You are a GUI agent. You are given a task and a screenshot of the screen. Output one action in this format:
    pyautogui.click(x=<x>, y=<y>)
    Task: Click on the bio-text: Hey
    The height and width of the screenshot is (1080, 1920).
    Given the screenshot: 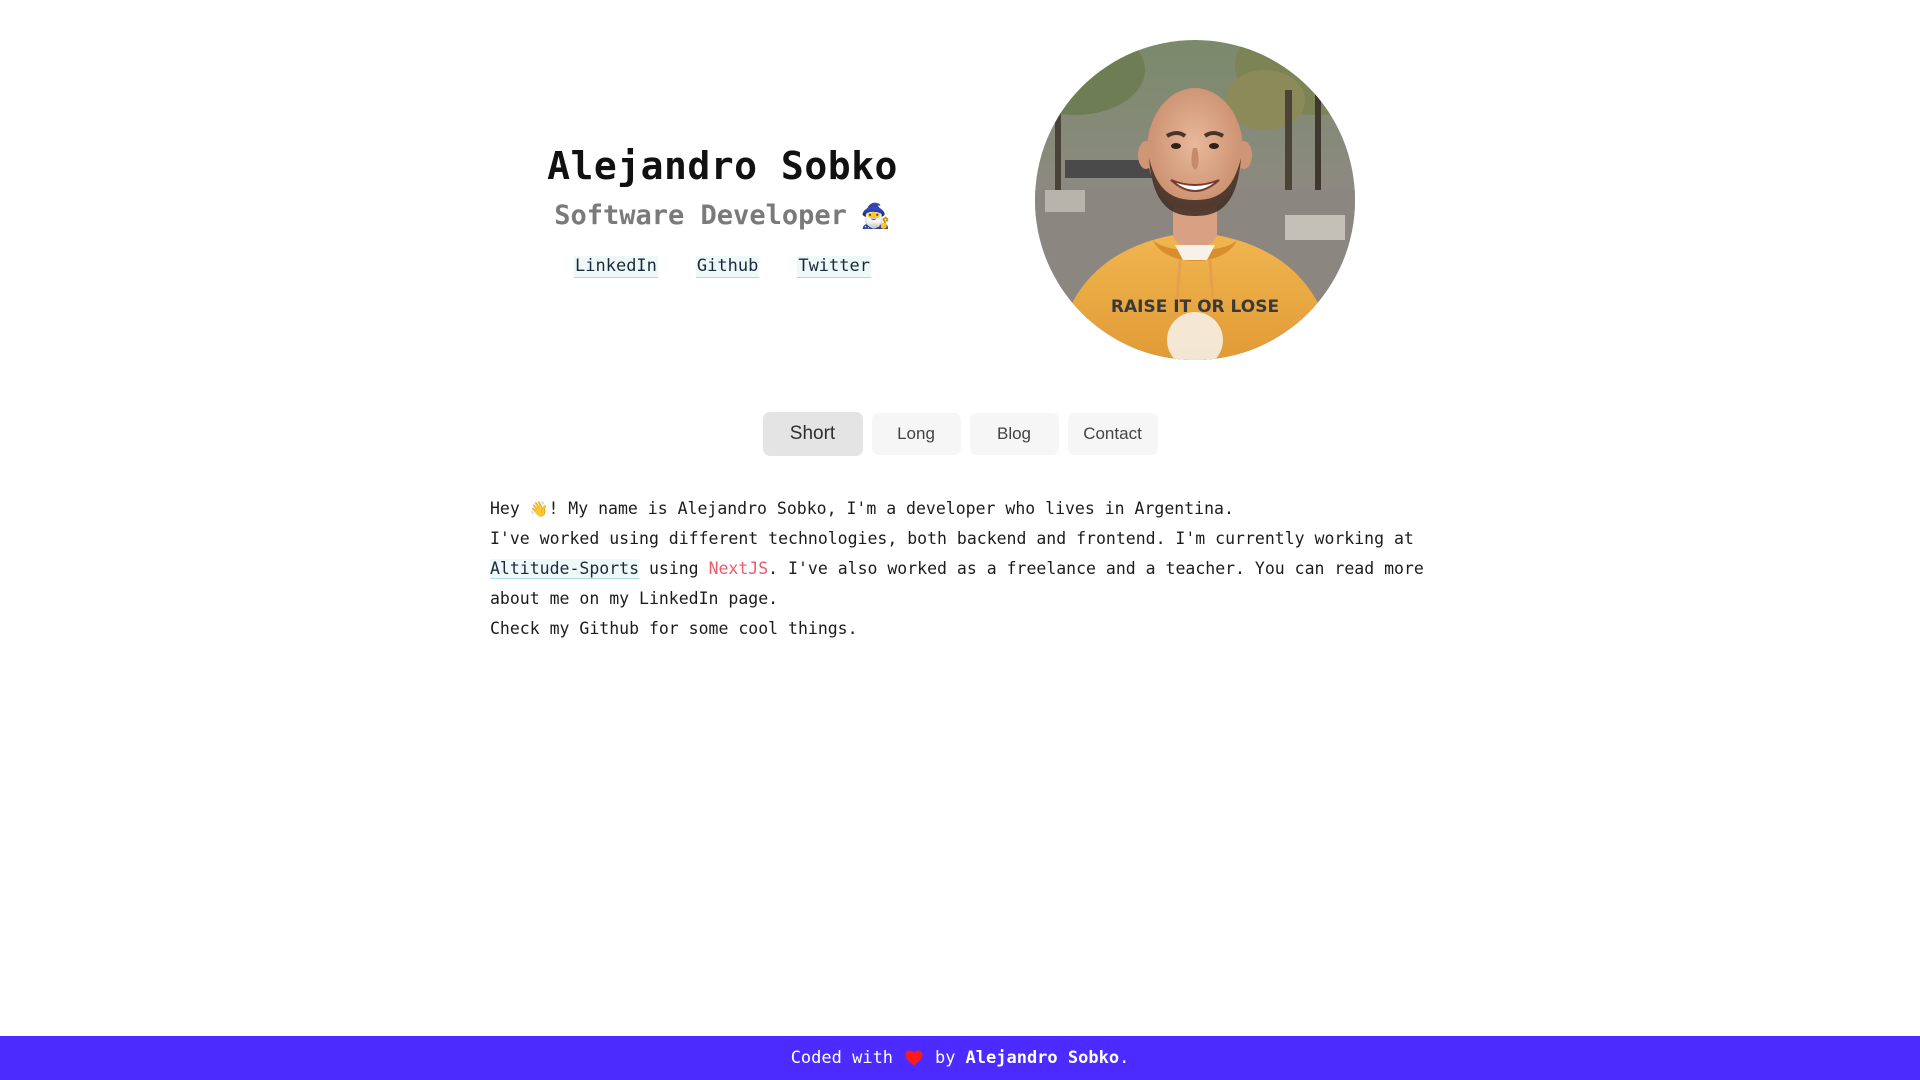 What is the action you would take?
    pyautogui.click(x=510, y=508)
    